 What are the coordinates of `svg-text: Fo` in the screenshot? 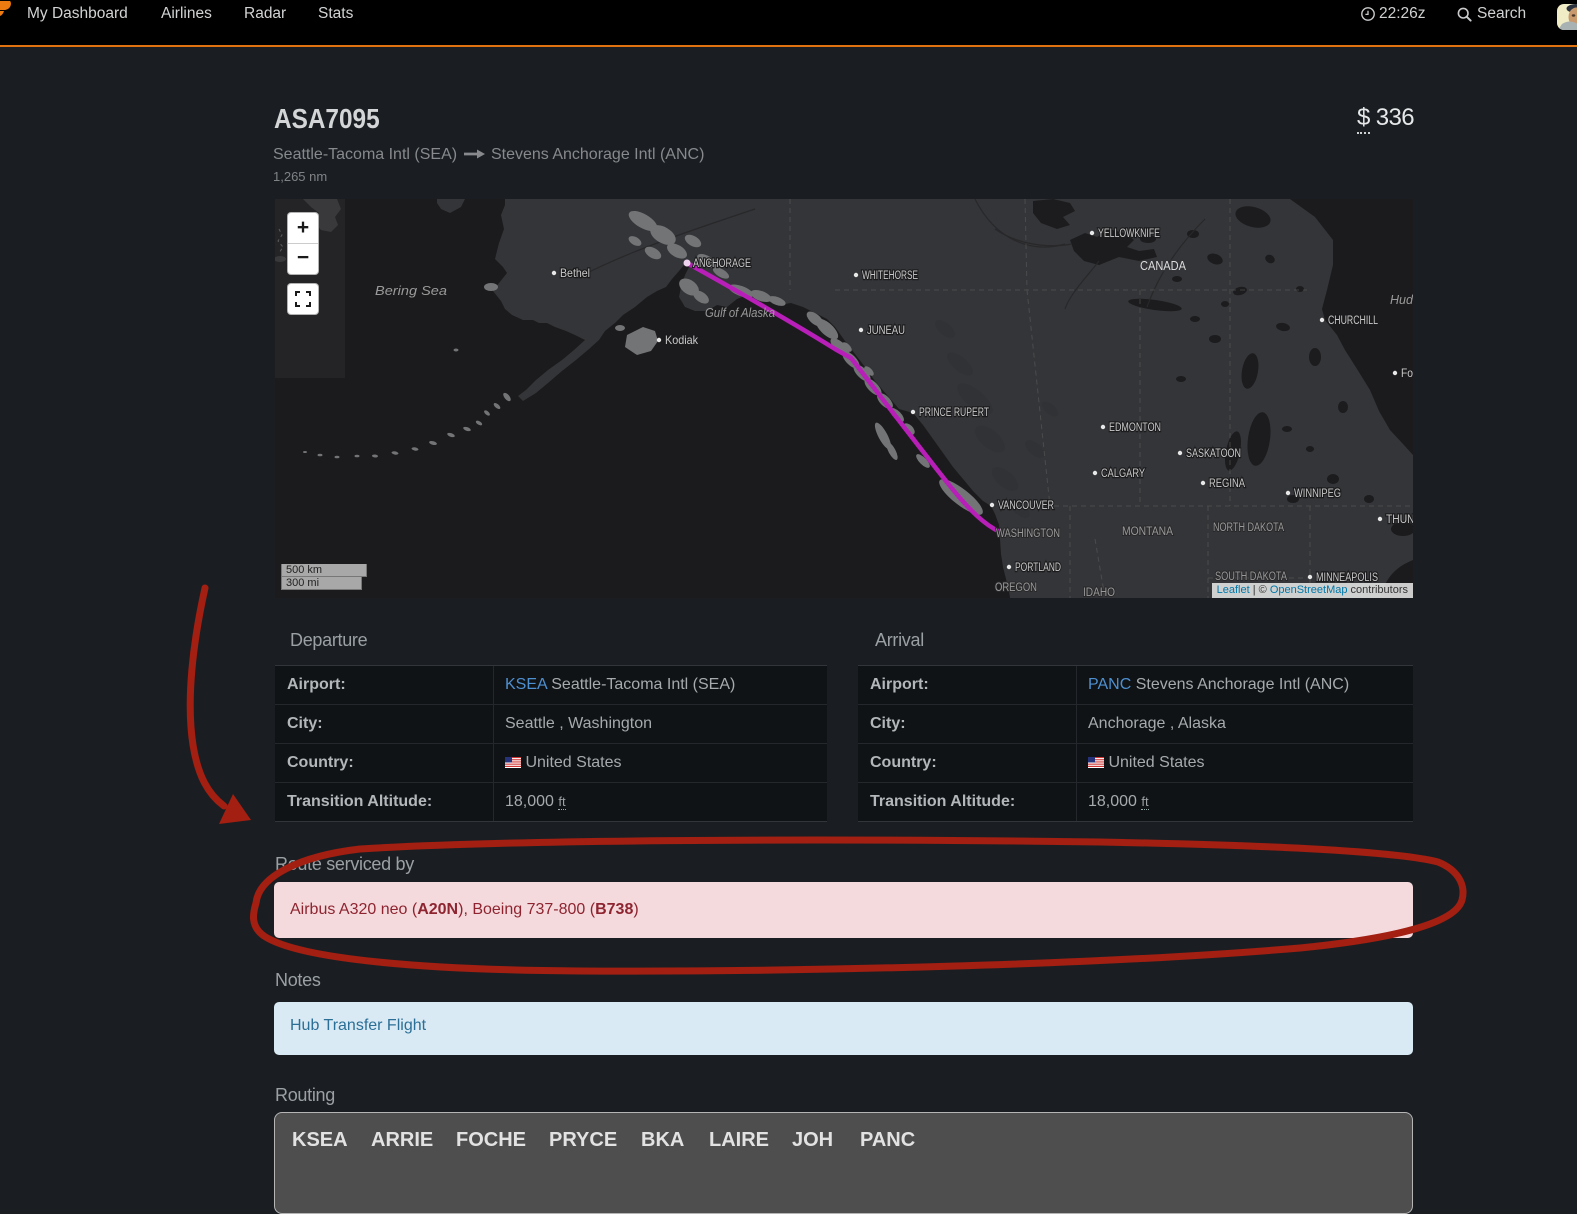 It's located at (1407, 373).